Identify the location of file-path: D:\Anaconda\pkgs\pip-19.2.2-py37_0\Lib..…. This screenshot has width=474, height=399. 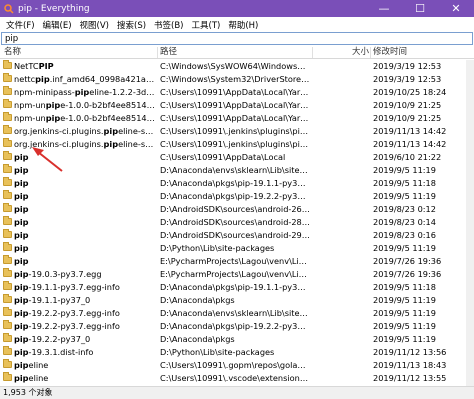
(235, 326).